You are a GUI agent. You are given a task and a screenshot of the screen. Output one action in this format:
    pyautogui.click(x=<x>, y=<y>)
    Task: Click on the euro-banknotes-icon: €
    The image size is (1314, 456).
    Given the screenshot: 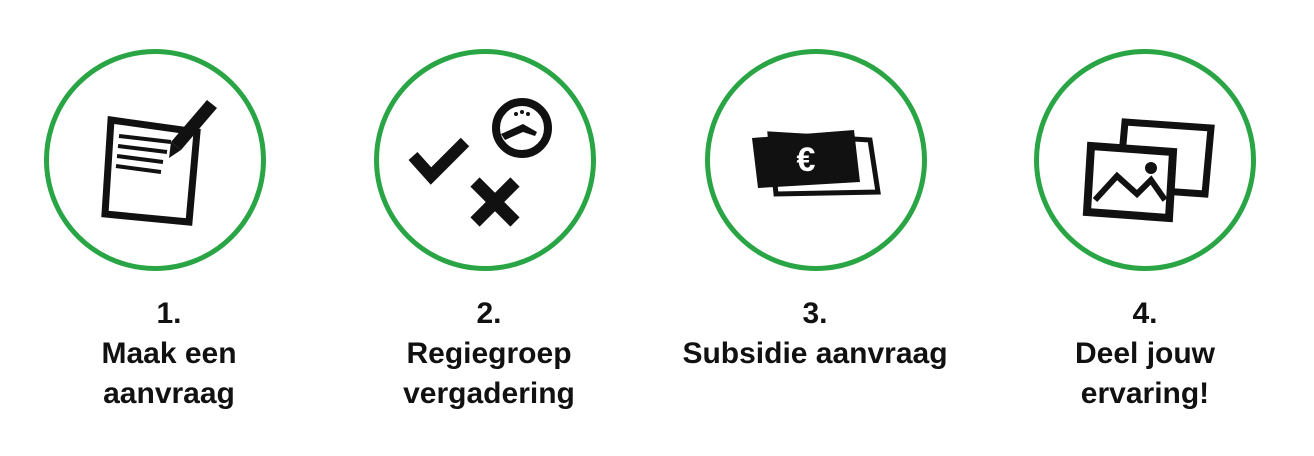 What is the action you would take?
    pyautogui.click(x=816, y=163)
    